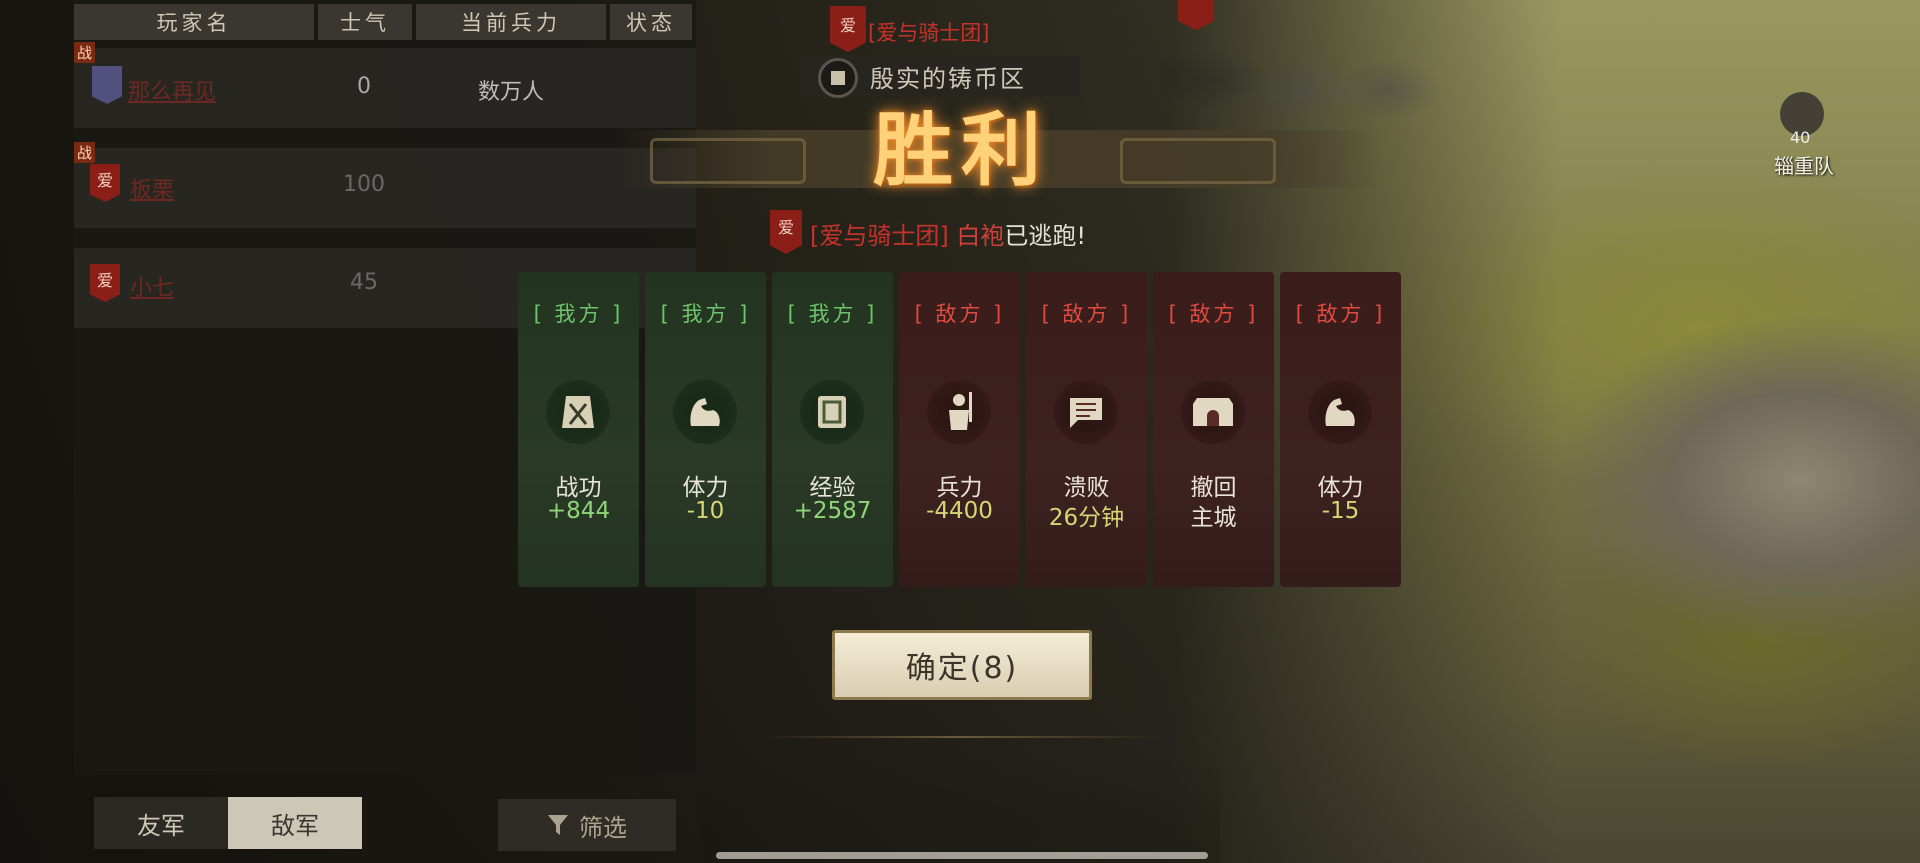  I want to click on home-indicator, so click(962, 855).